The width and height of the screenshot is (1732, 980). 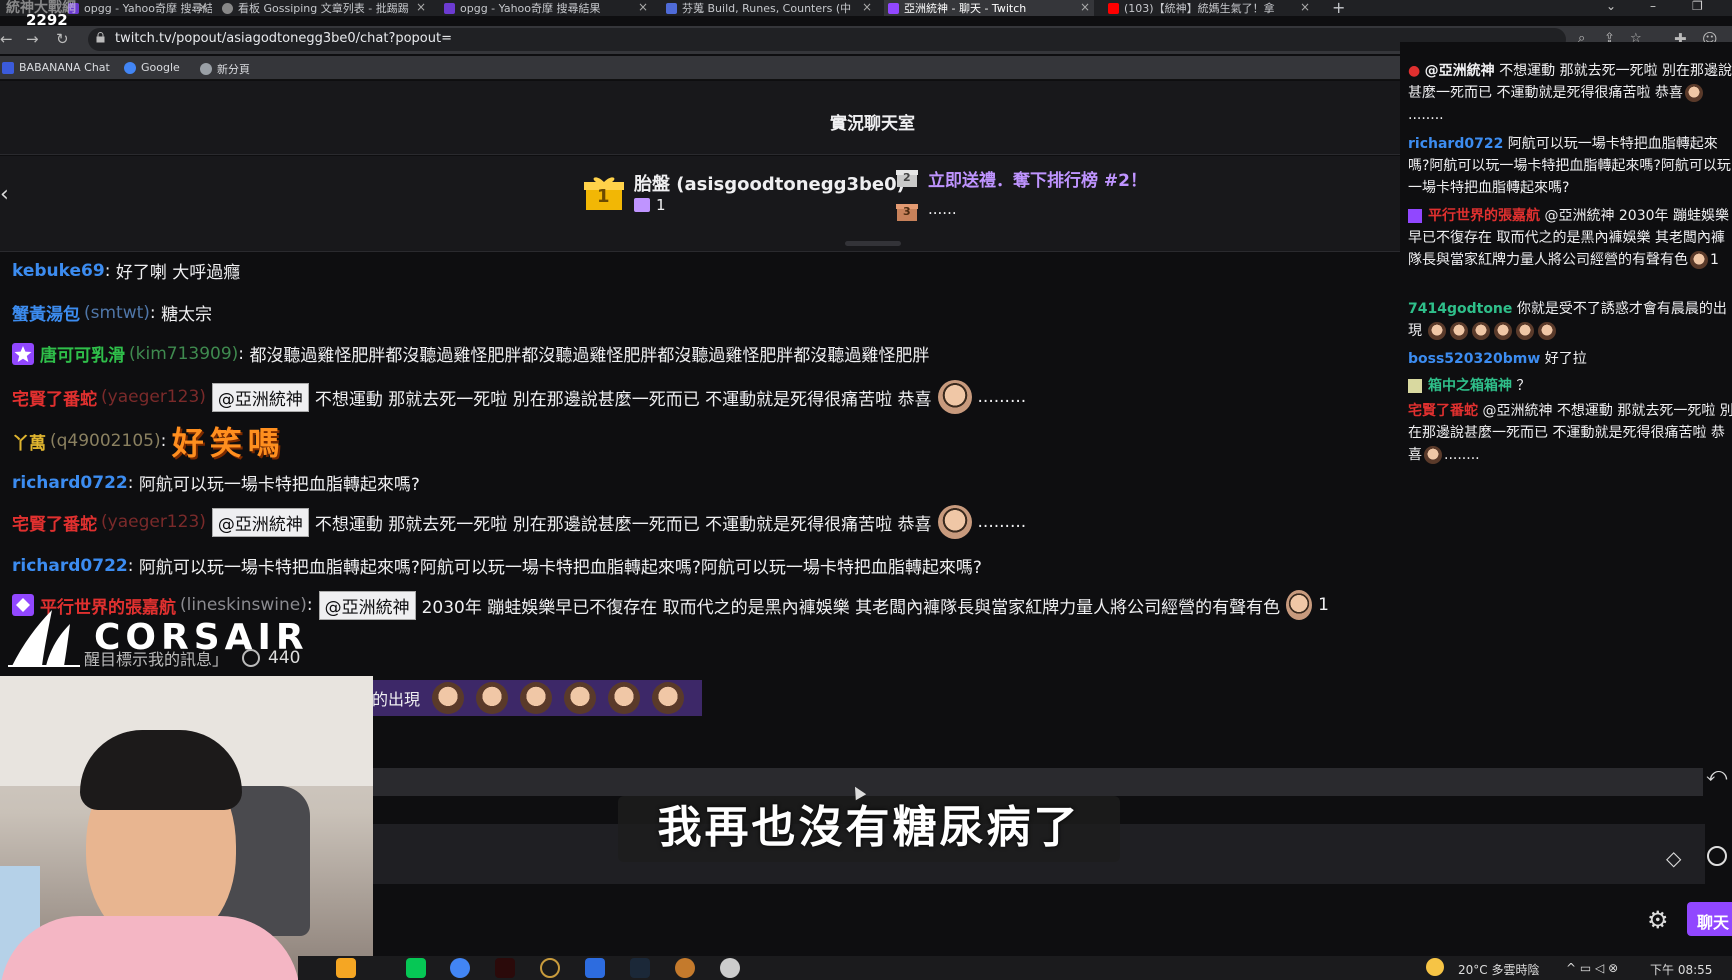 What do you see at coordinates (178, 273) in the screenshot?
I see `chat-text: 好了喇 大呼過癮` at bounding box center [178, 273].